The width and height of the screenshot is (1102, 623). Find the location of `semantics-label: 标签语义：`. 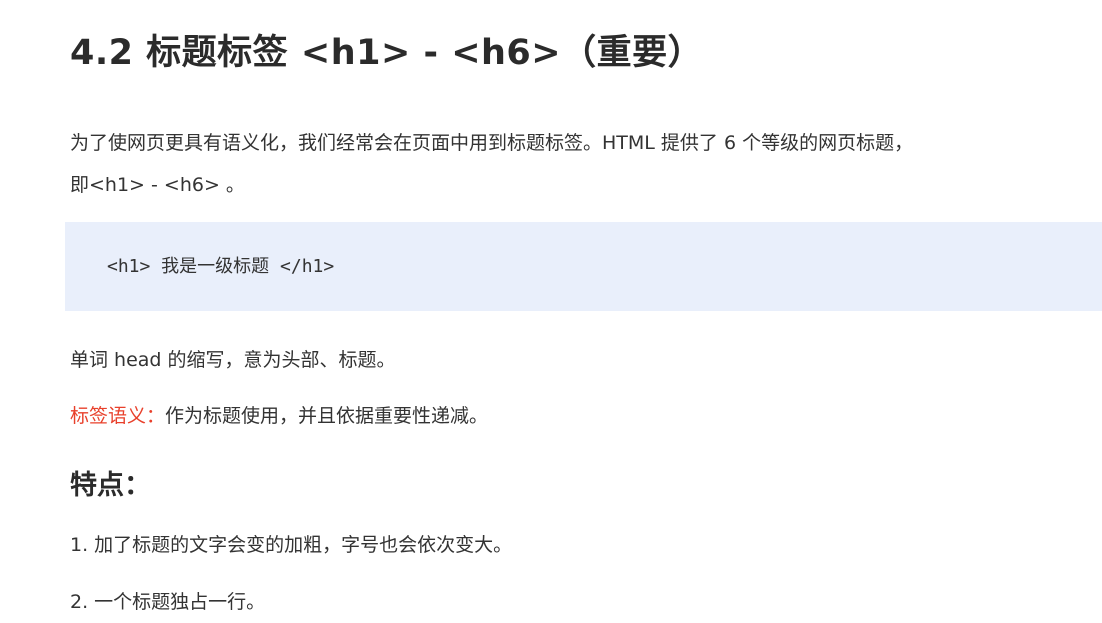

semantics-label: 标签语义： is located at coordinates (118, 416).